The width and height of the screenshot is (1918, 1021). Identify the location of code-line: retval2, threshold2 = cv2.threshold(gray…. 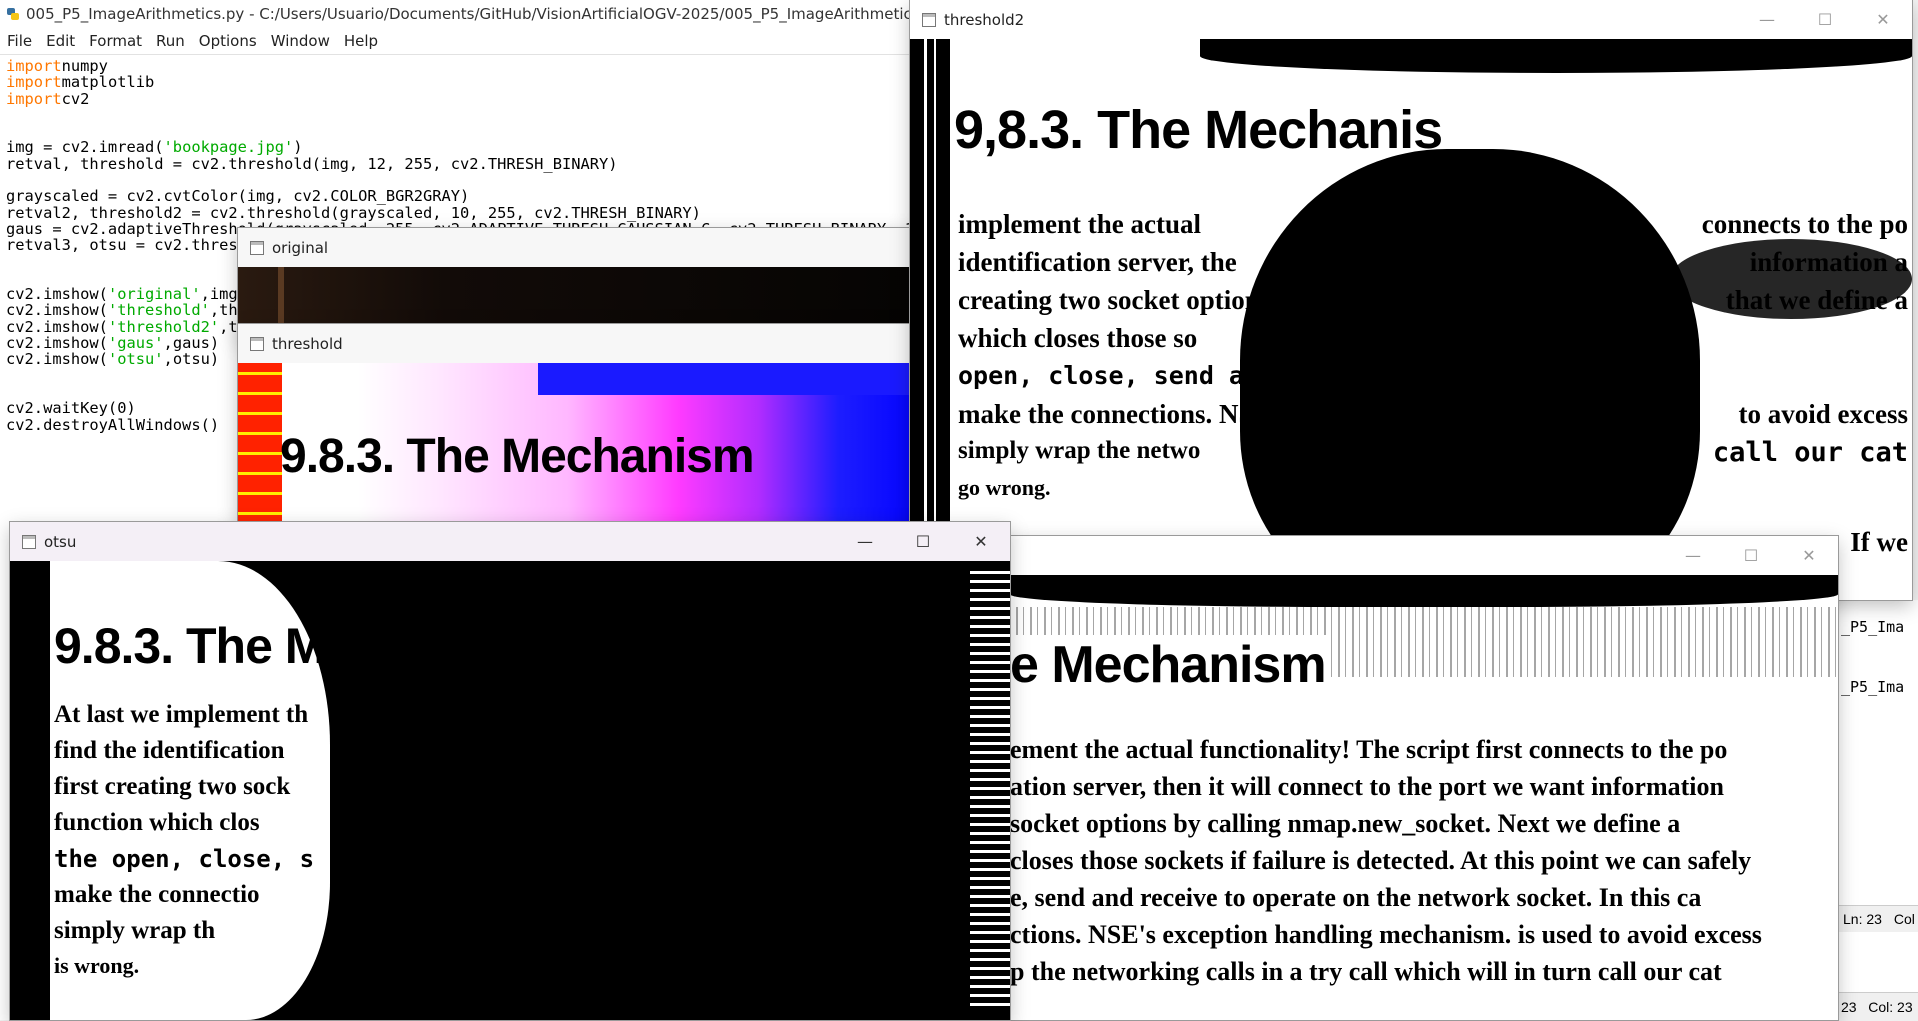
(461, 212).